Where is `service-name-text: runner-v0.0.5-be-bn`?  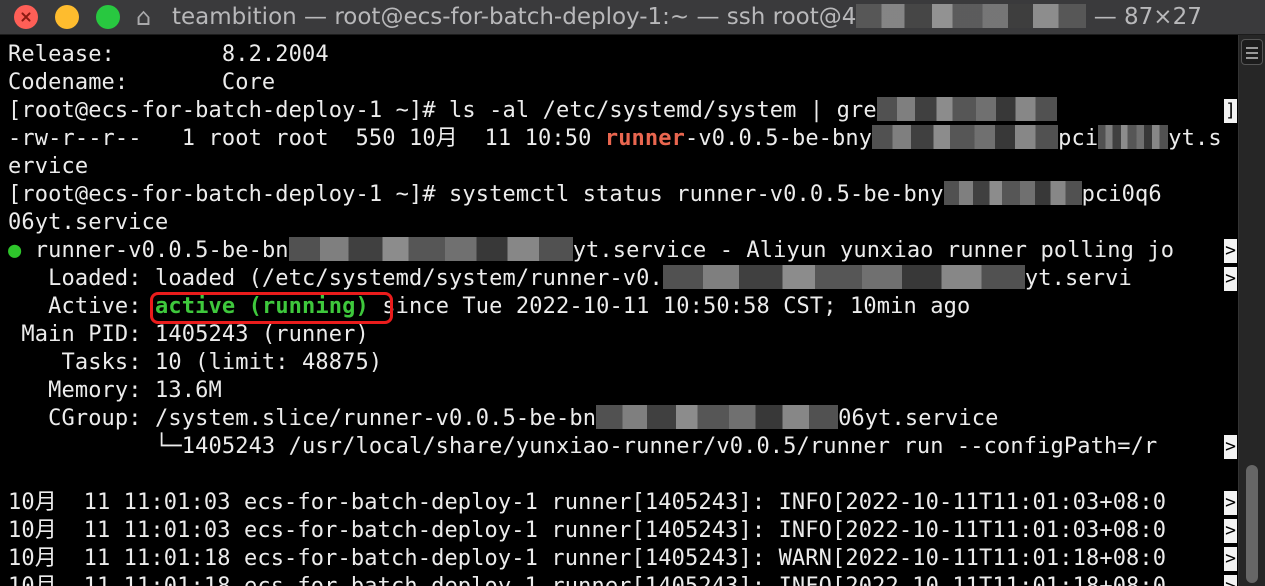 service-name-text: runner-v0.0.5-be-bn is located at coordinates (155, 250).